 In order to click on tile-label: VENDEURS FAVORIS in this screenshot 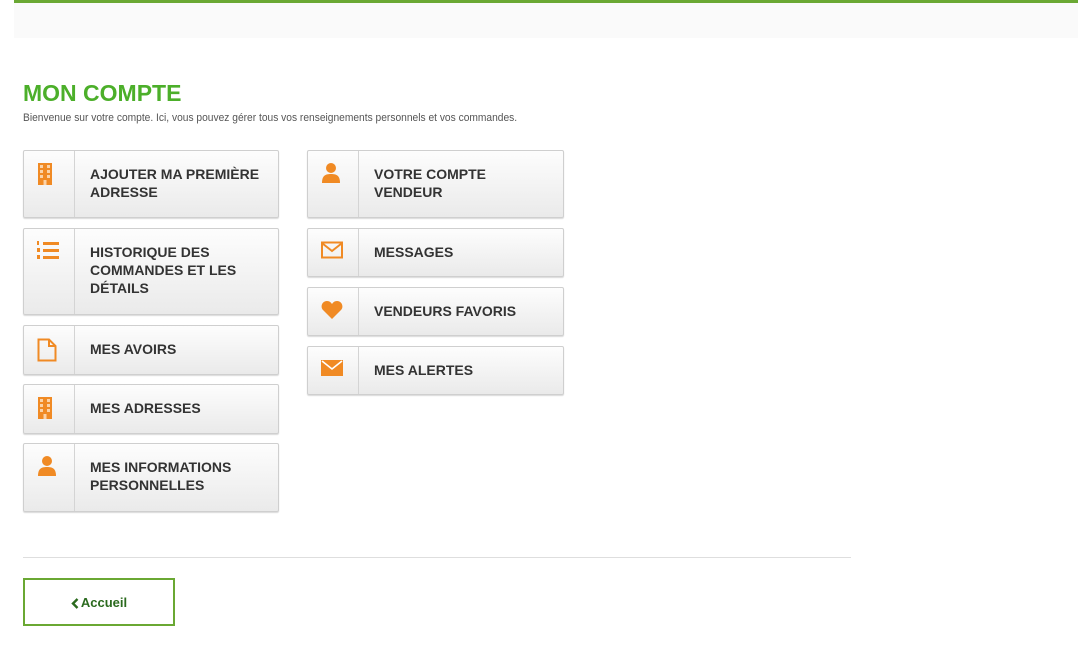, I will do `click(445, 311)`.